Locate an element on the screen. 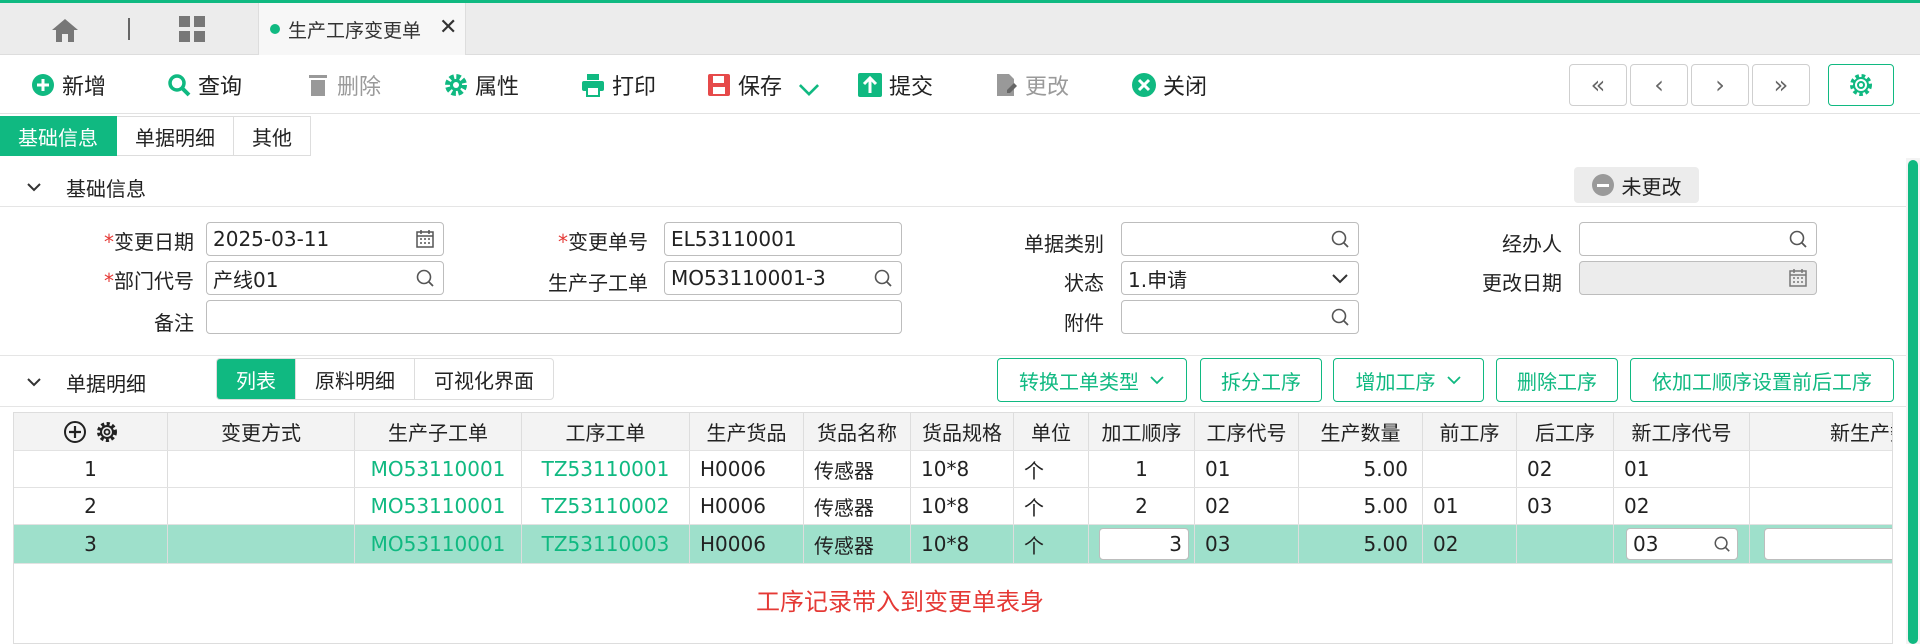 This screenshot has width=1920, height=644. cell-spec: 10*8 is located at coordinates (962, 506).